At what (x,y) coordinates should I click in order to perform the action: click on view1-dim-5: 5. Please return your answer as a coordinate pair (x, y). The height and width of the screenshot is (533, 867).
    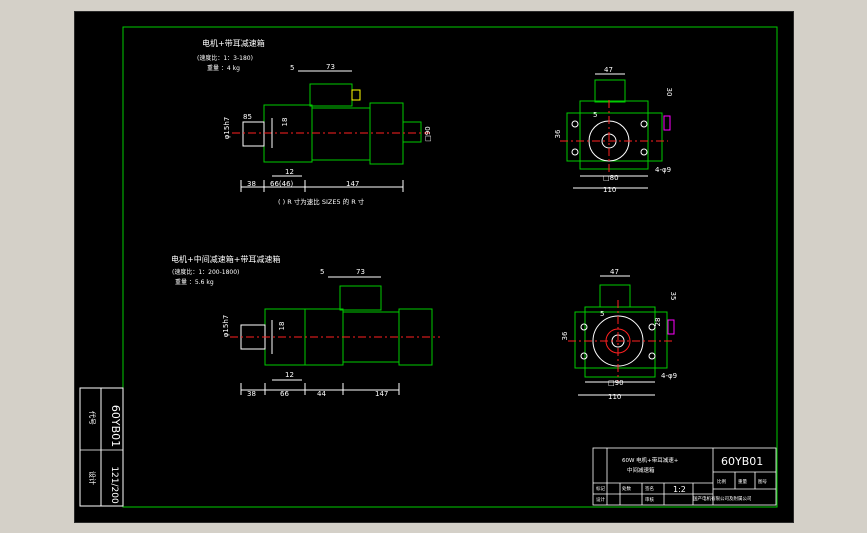
    Looking at the image, I should click on (292, 68).